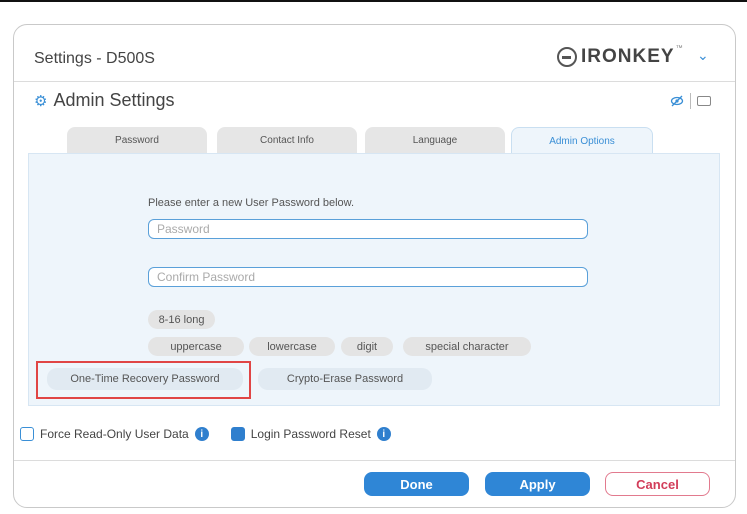 The width and height of the screenshot is (747, 514). Describe the element at coordinates (628, 56) in the screenshot. I see `brand-name: IRONKEY` at that location.